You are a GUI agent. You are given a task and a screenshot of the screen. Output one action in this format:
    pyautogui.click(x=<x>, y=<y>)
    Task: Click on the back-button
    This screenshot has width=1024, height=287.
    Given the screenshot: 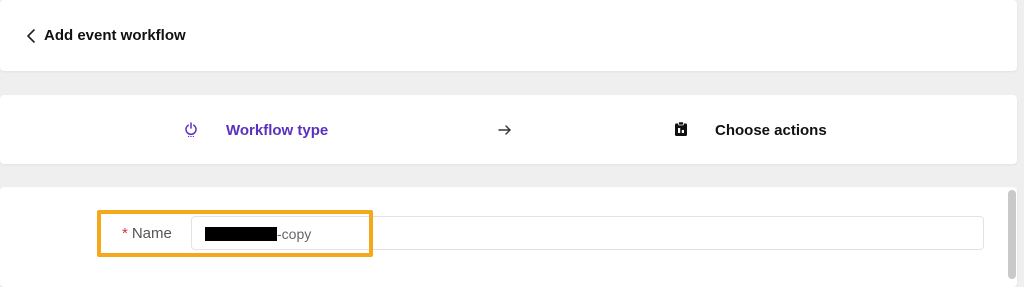 What is the action you would take?
    pyautogui.click(x=31, y=36)
    